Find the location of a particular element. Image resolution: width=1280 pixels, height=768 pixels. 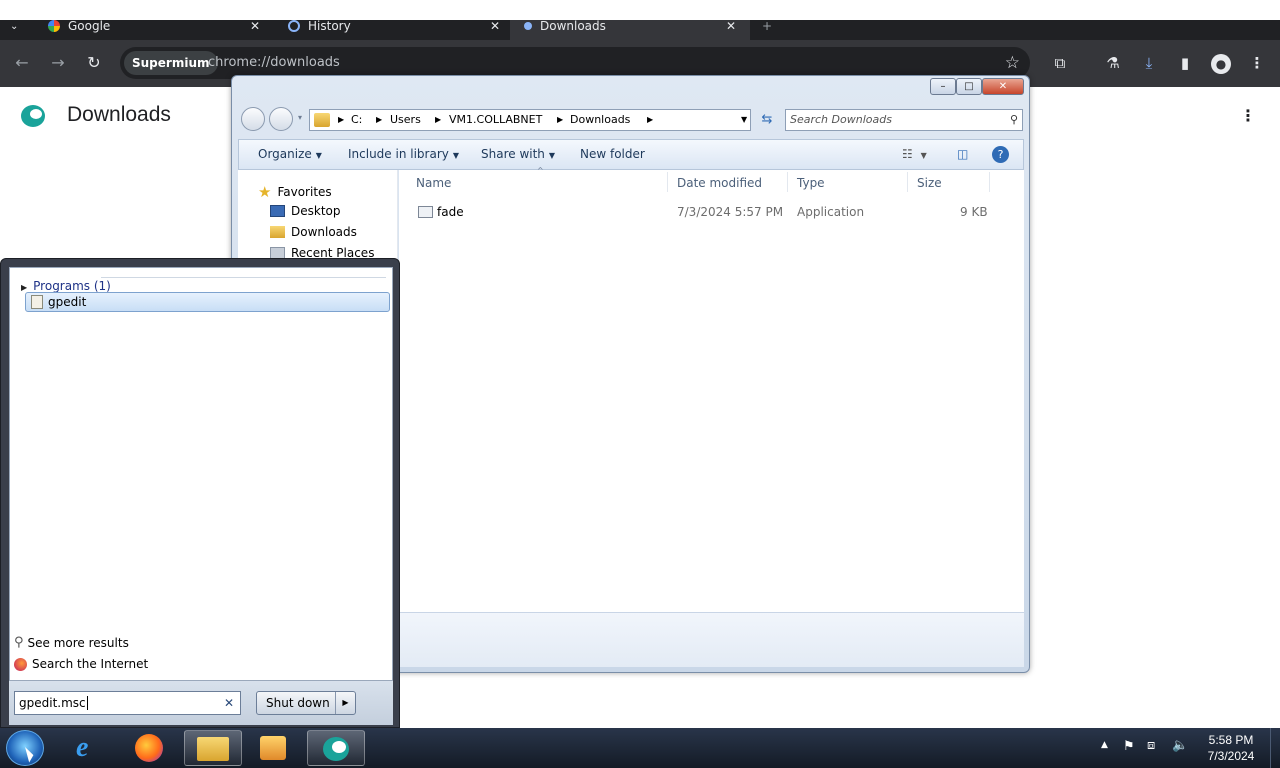

column-header-type: Type is located at coordinates (811, 183).